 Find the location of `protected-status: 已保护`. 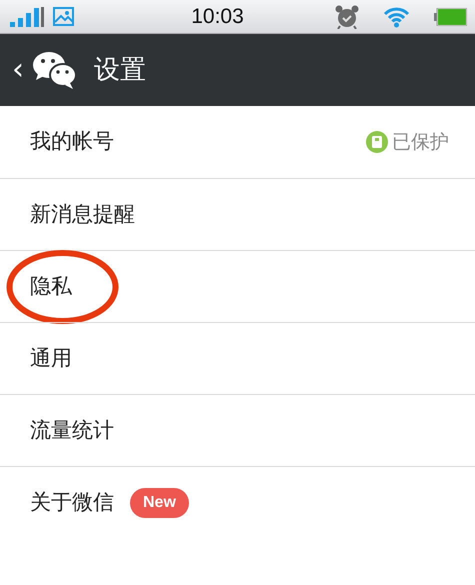

protected-status: 已保护 is located at coordinates (420, 142).